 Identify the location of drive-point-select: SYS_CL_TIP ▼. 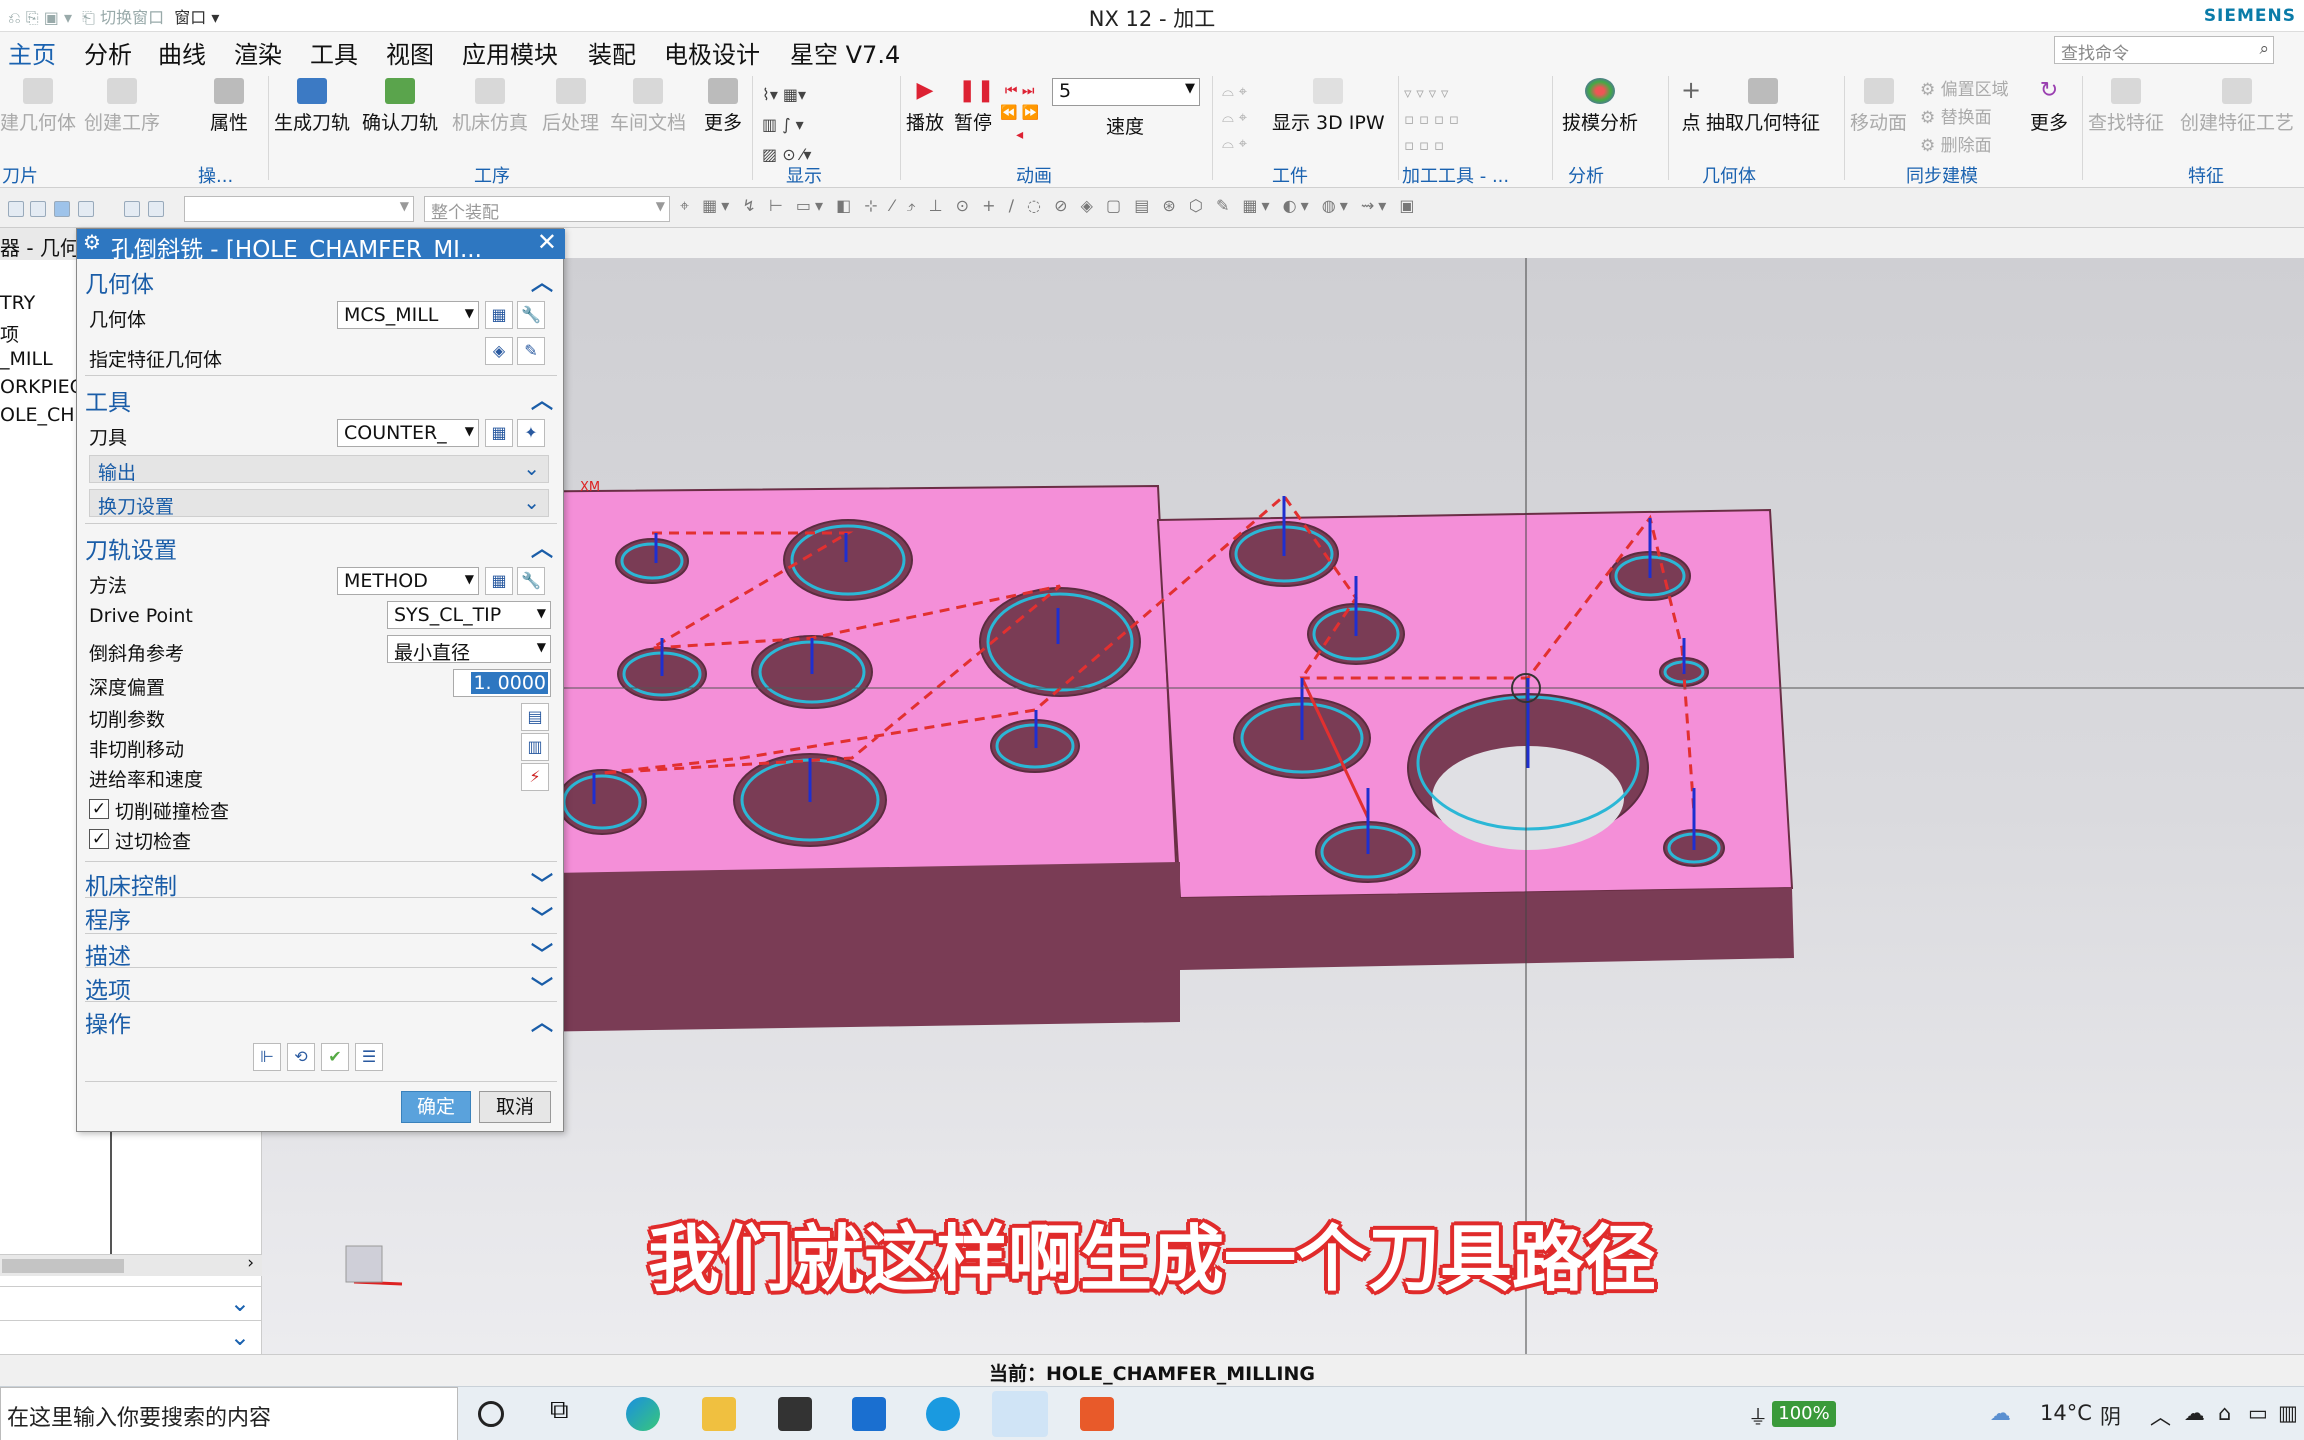
(469, 615).